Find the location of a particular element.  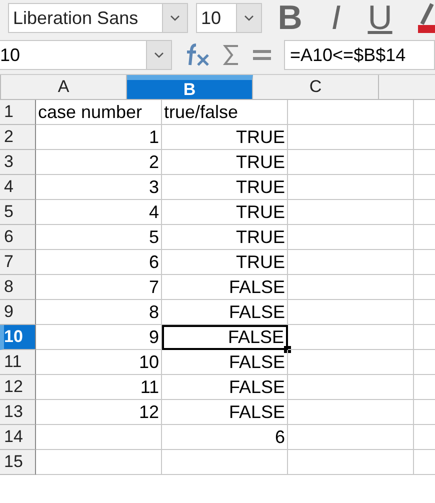

table-cell: 3 is located at coordinates (99, 187).